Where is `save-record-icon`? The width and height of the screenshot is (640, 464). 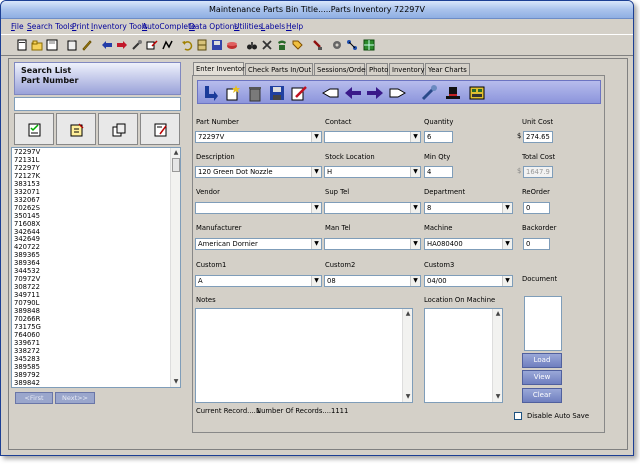 save-record-icon is located at coordinates (277, 93).